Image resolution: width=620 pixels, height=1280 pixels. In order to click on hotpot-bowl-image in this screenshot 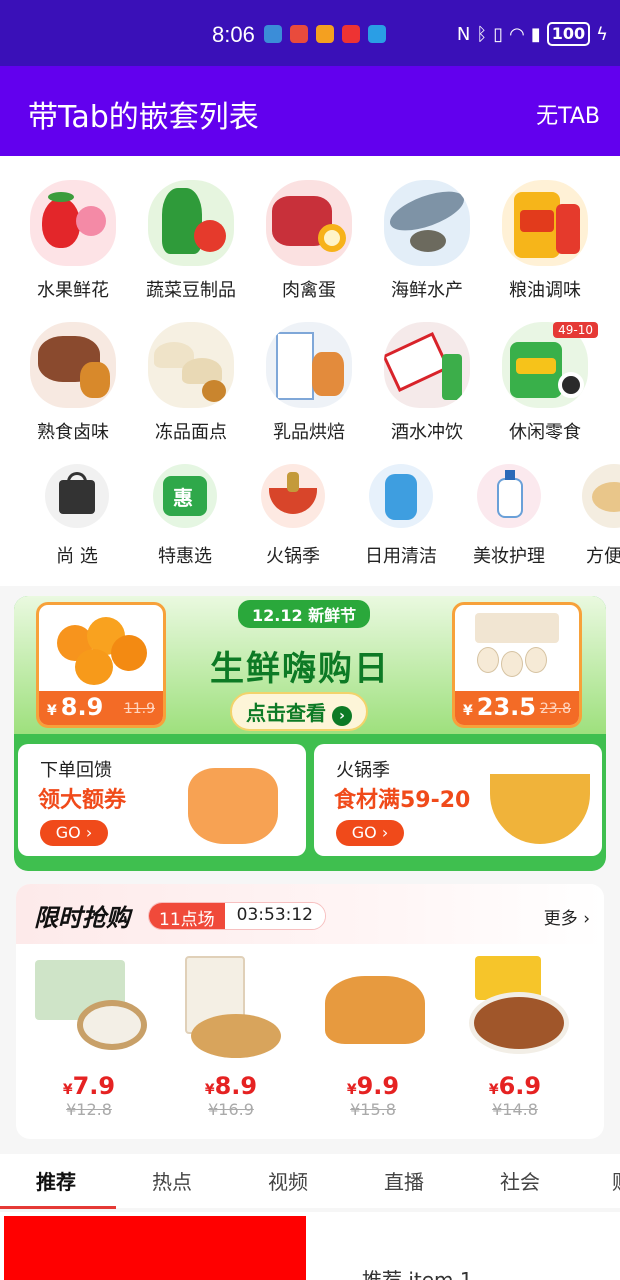, I will do `click(540, 809)`.